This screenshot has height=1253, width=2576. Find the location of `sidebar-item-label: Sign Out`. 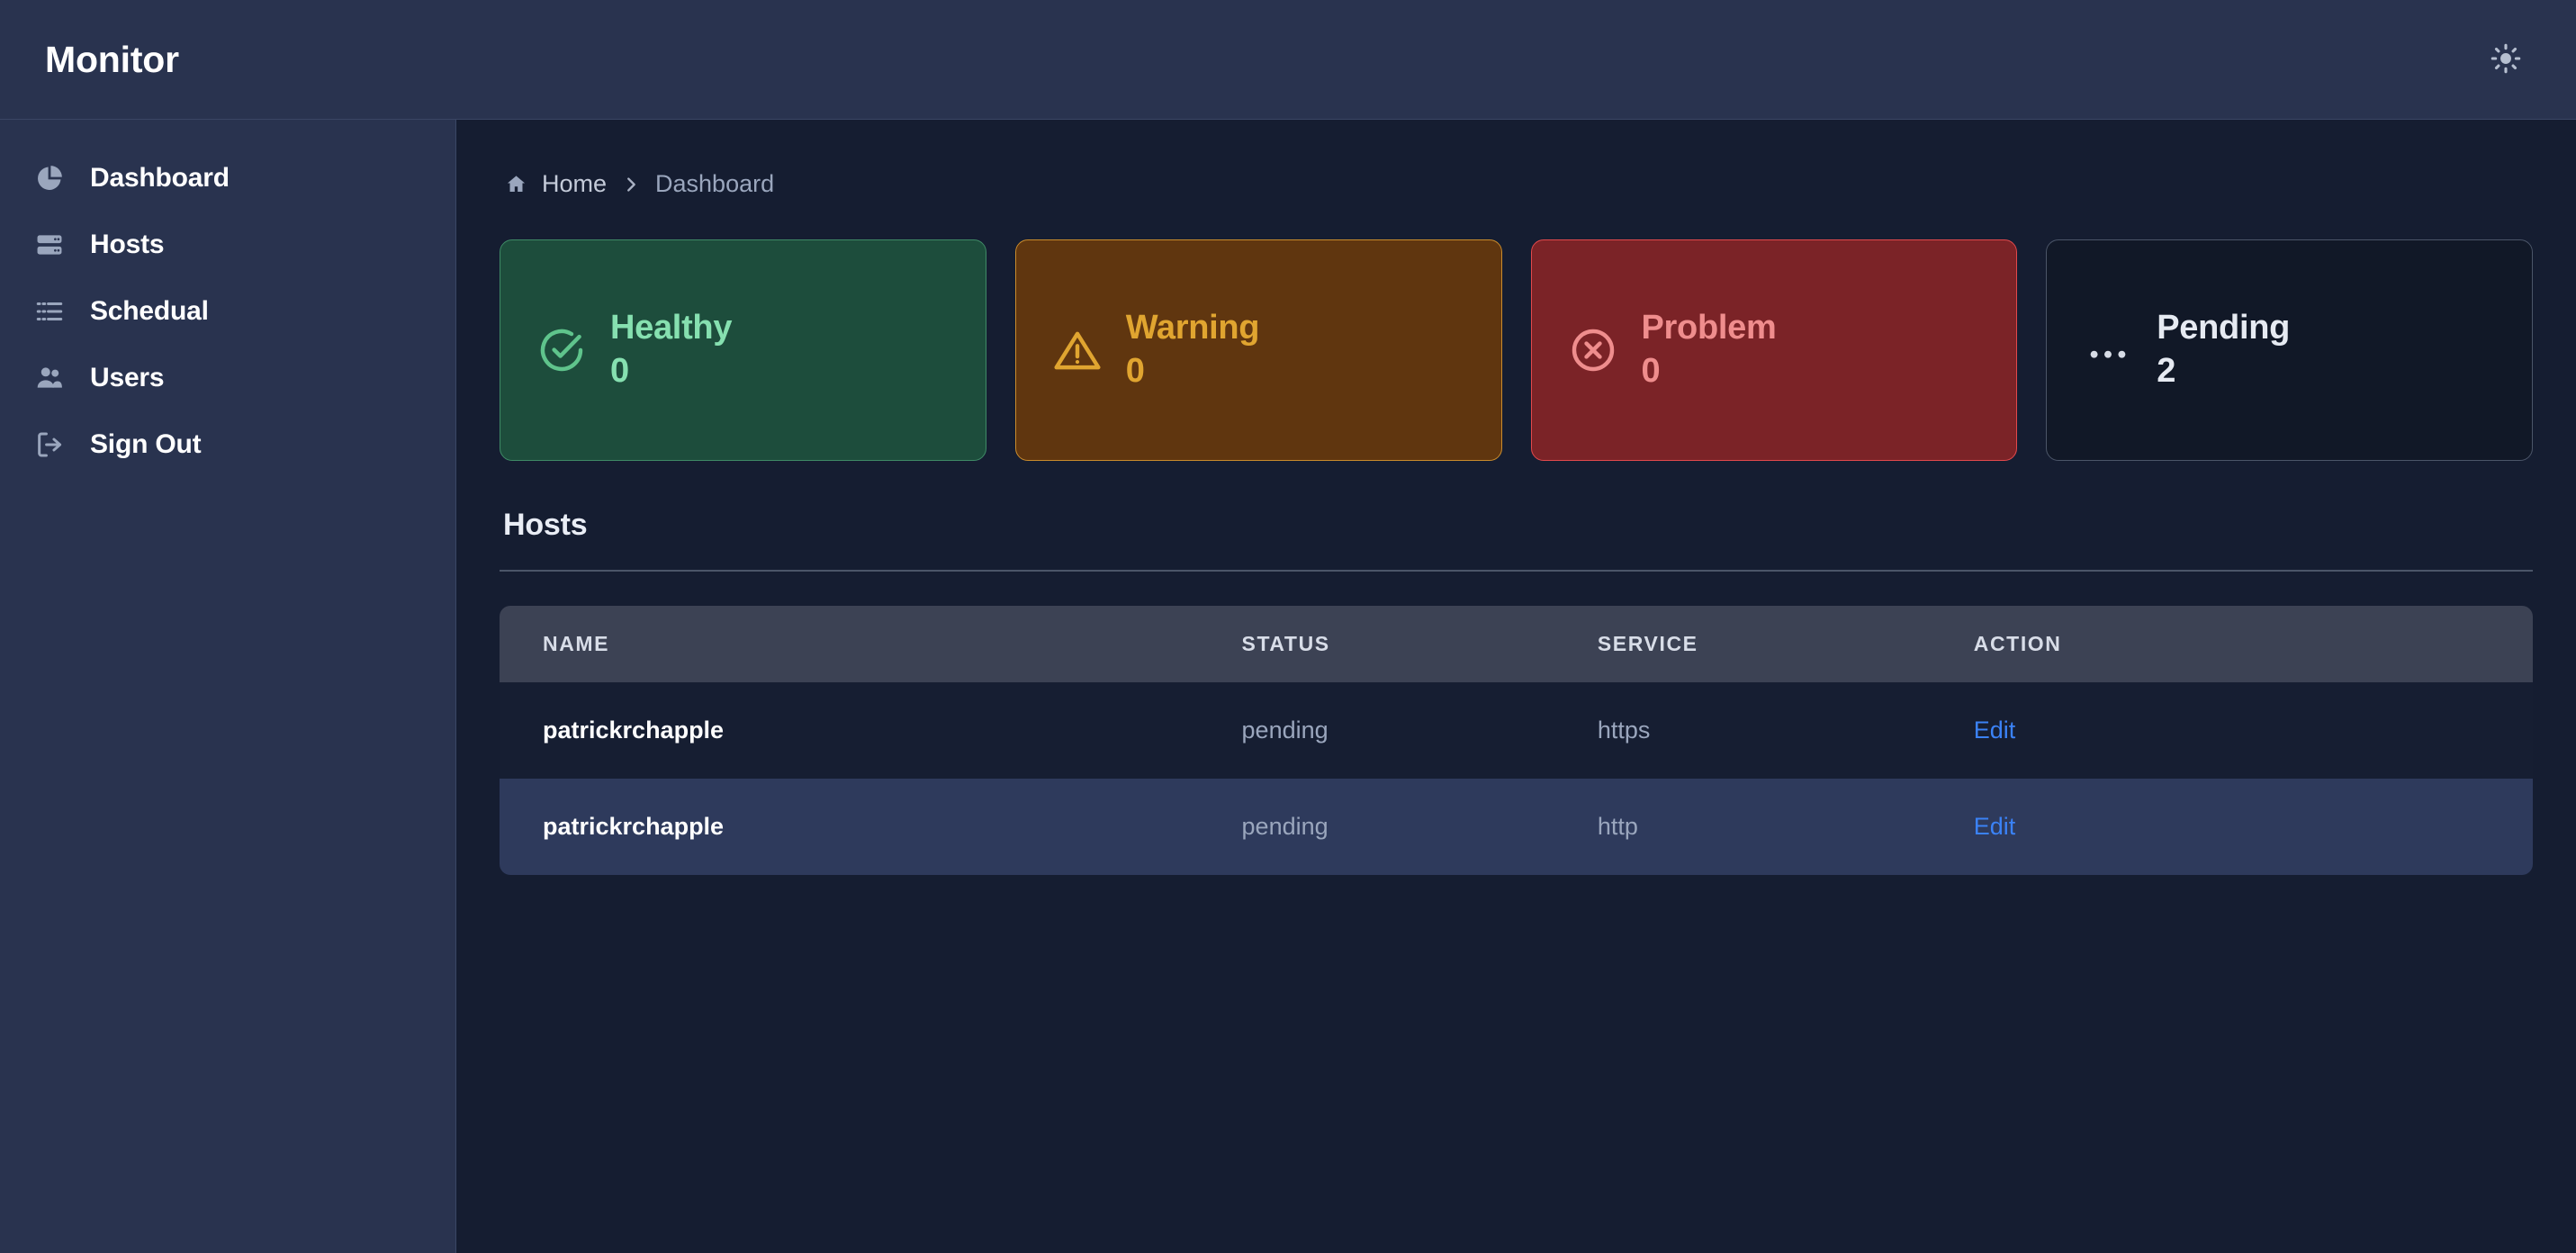

sidebar-item-label: Sign Out is located at coordinates (146, 444).